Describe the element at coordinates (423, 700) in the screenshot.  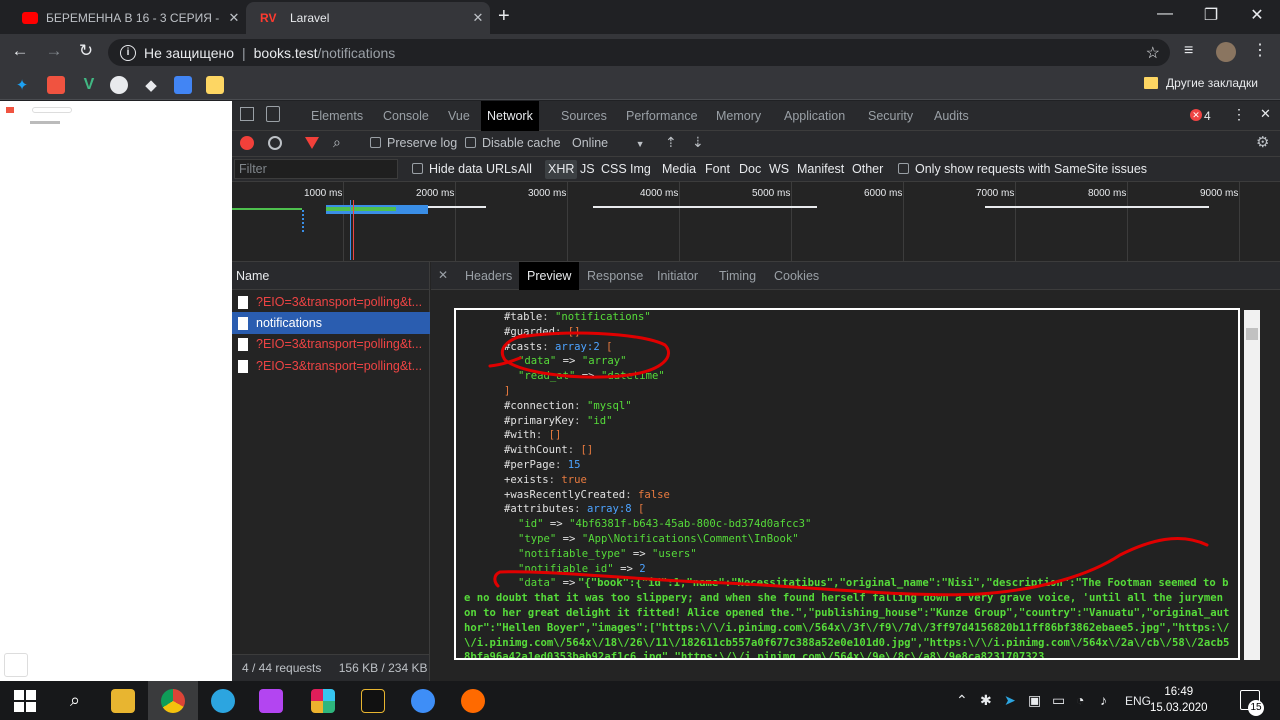
I see `taskbar-todo` at that location.